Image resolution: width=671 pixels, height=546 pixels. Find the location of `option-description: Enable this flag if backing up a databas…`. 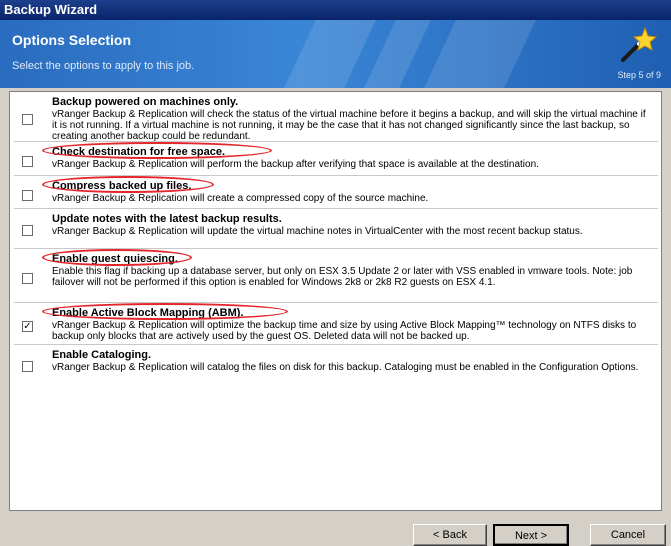

option-description: Enable this flag if backing up a databas… is located at coordinates (342, 277).